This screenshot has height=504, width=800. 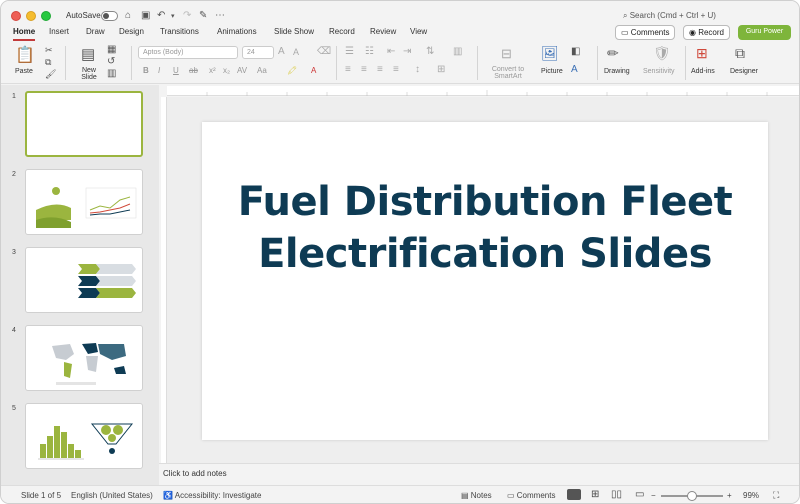 I want to click on copy-icon: ⧉, so click(x=48, y=62).